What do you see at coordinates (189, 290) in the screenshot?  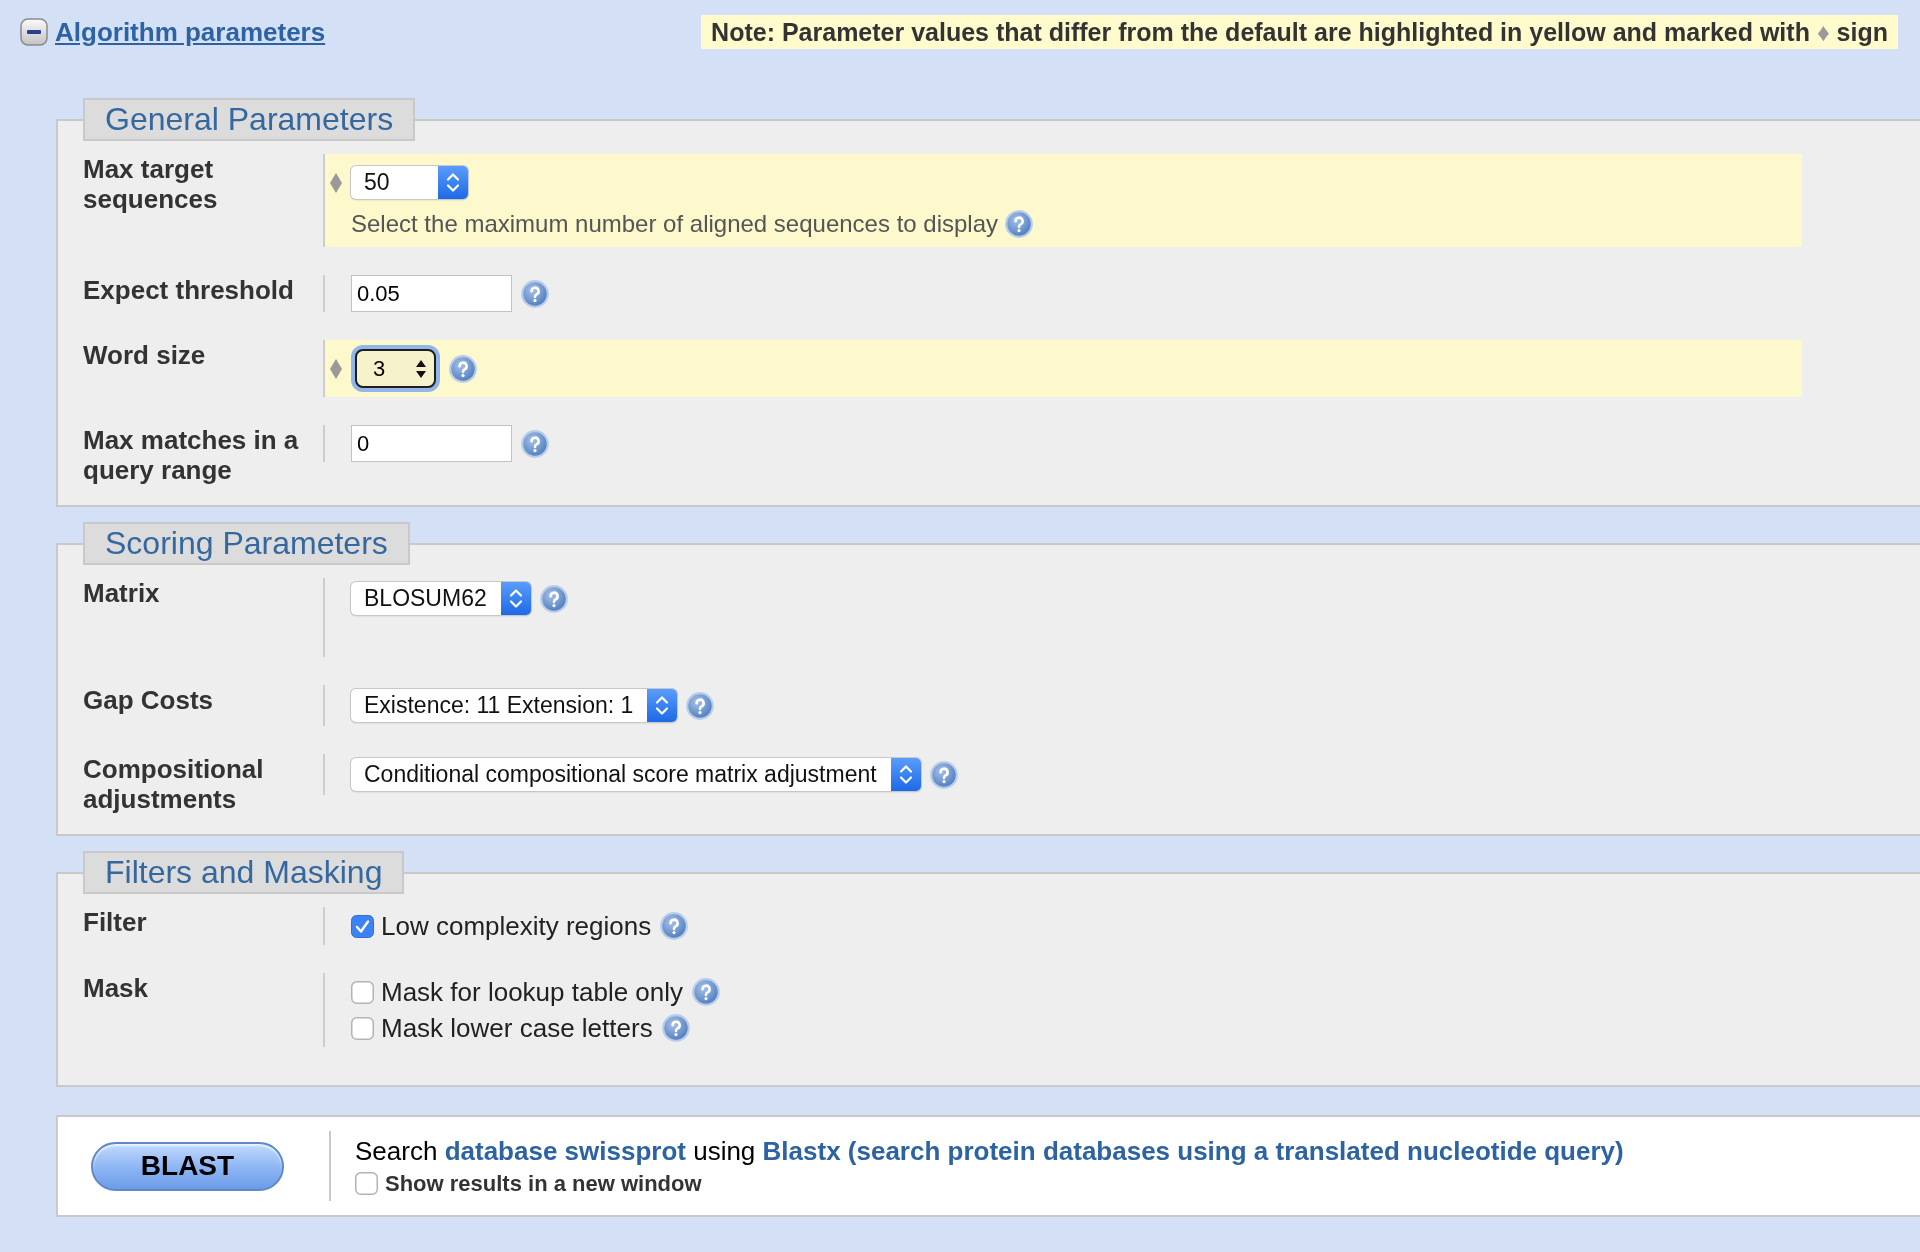 I see `field-label: Expect threshold` at bounding box center [189, 290].